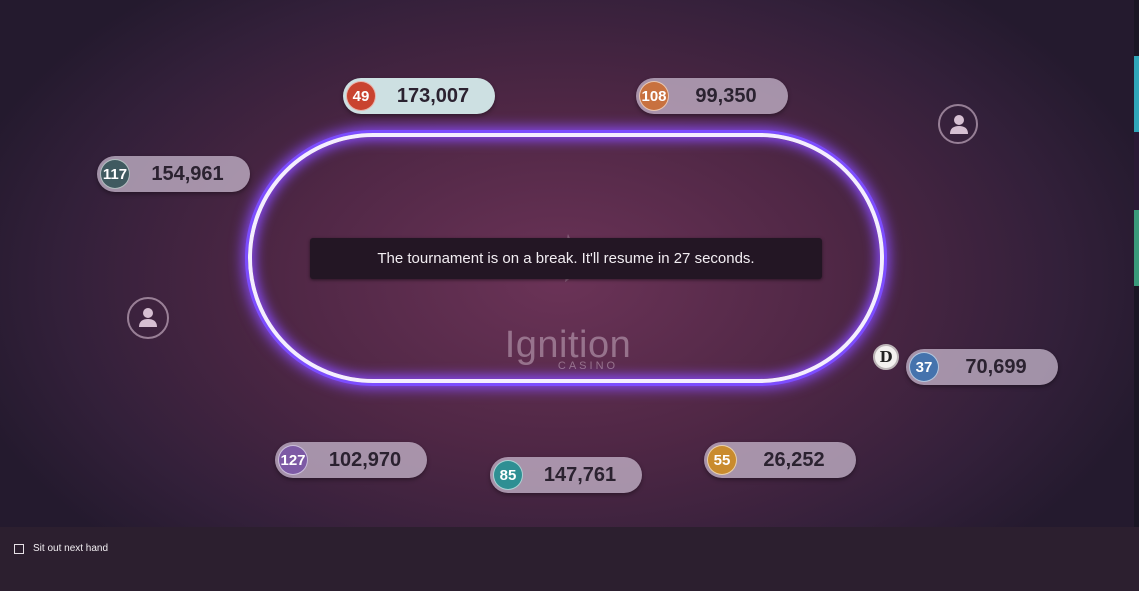  Describe the element at coordinates (19, 548) in the screenshot. I see `sit-out-checkbox` at that location.